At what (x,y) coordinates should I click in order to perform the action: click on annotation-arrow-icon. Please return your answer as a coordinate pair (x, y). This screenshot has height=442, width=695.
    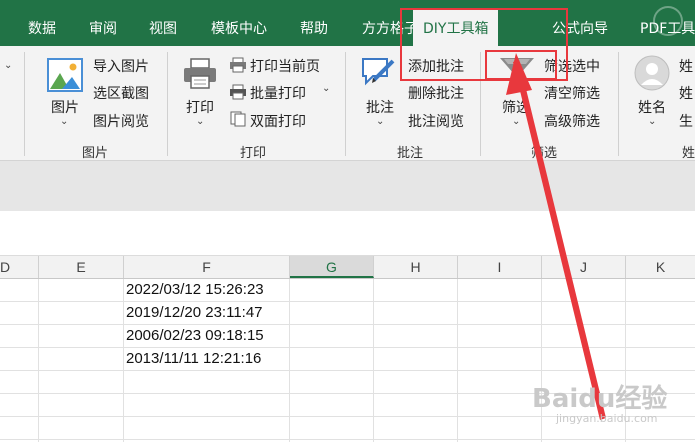
    Looking at the image, I should click on (556, 236).